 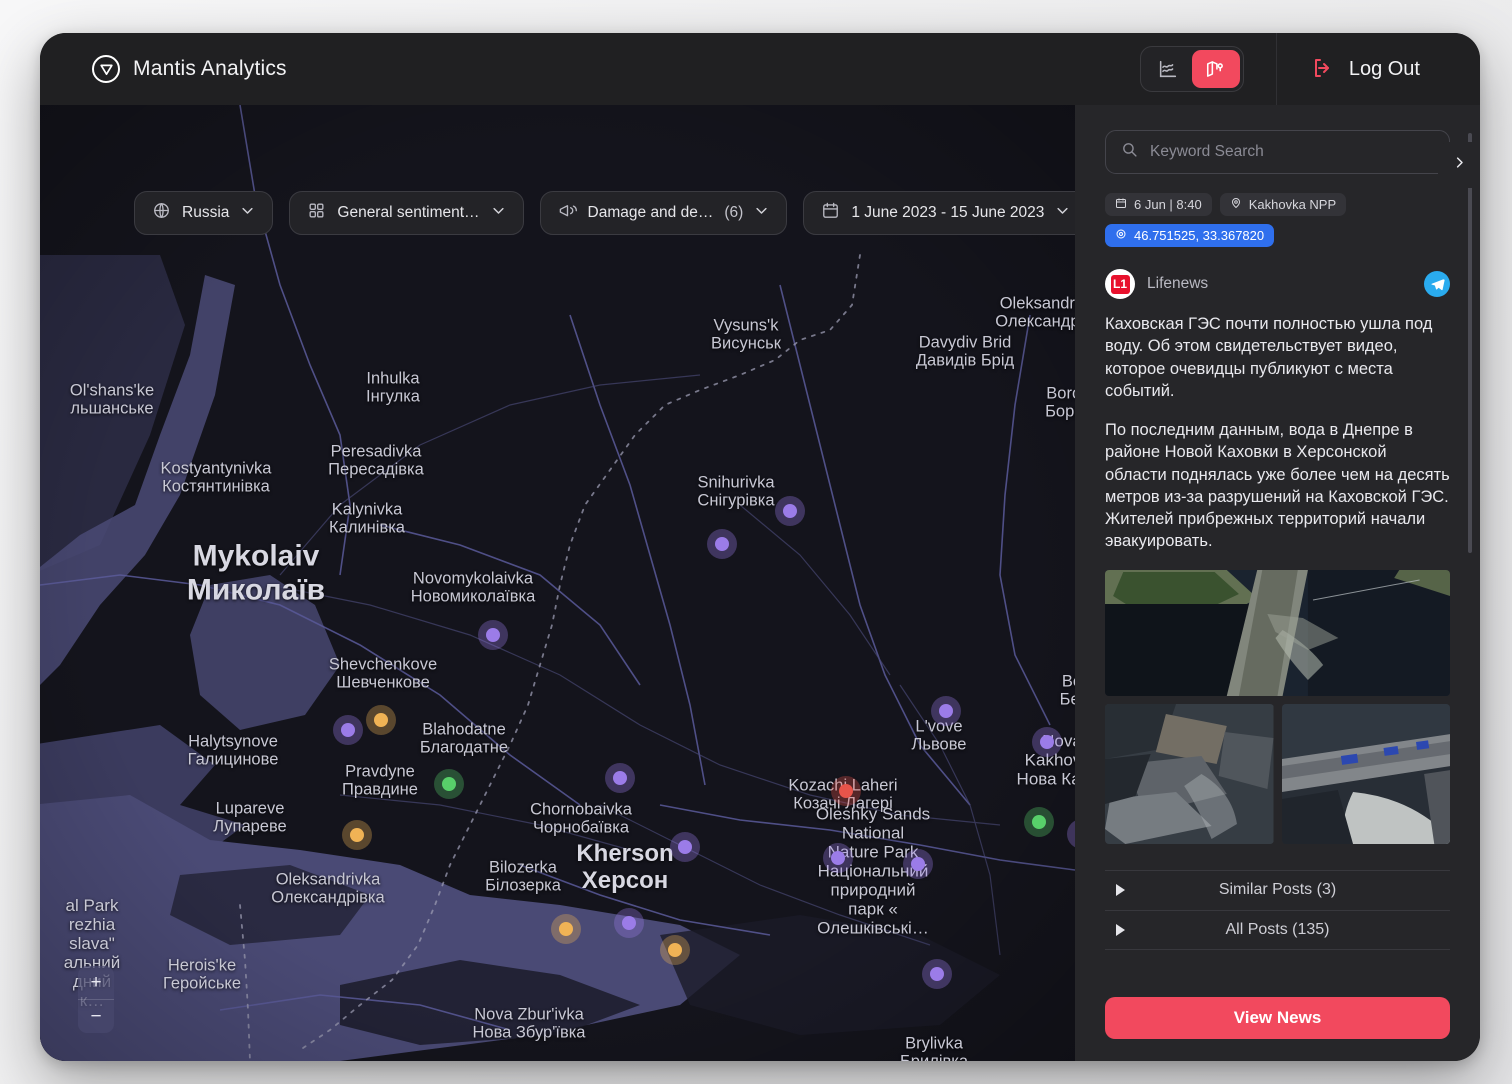 I want to click on globe-icon, so click(x=161, y=213).